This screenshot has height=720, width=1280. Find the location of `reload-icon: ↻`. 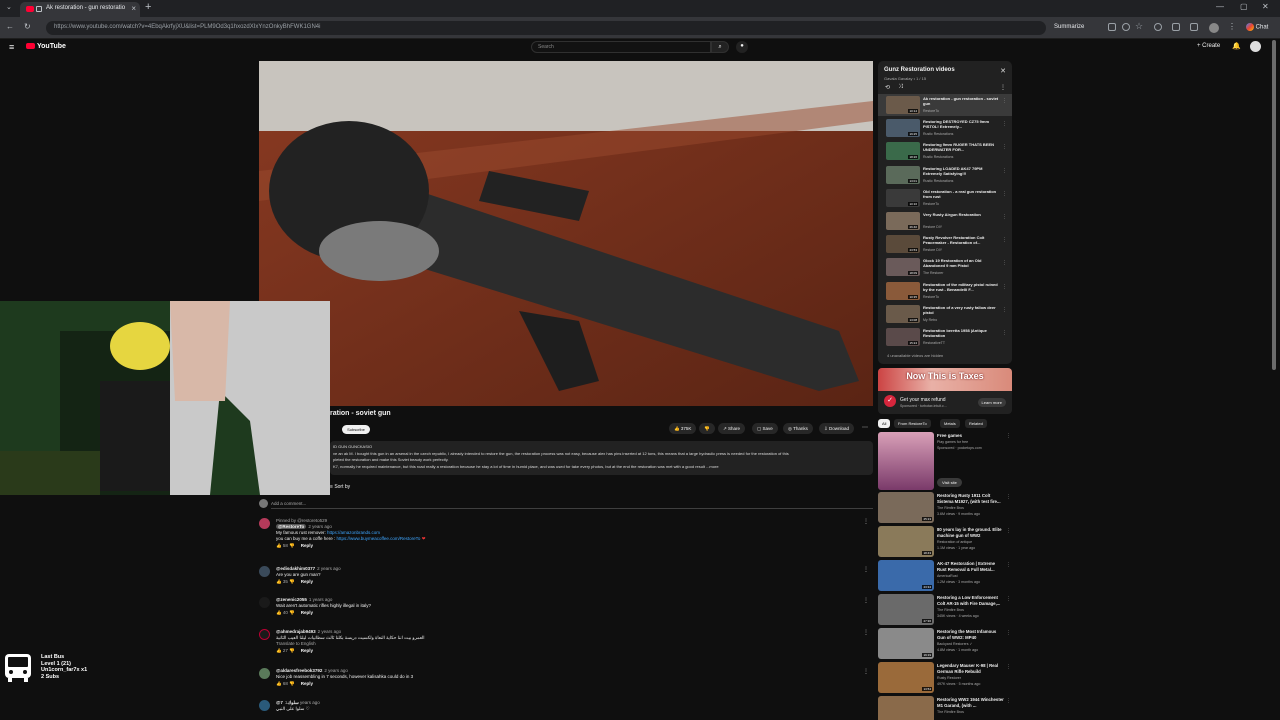

reload-icon: ↻ is located at coordinates (27, 26).